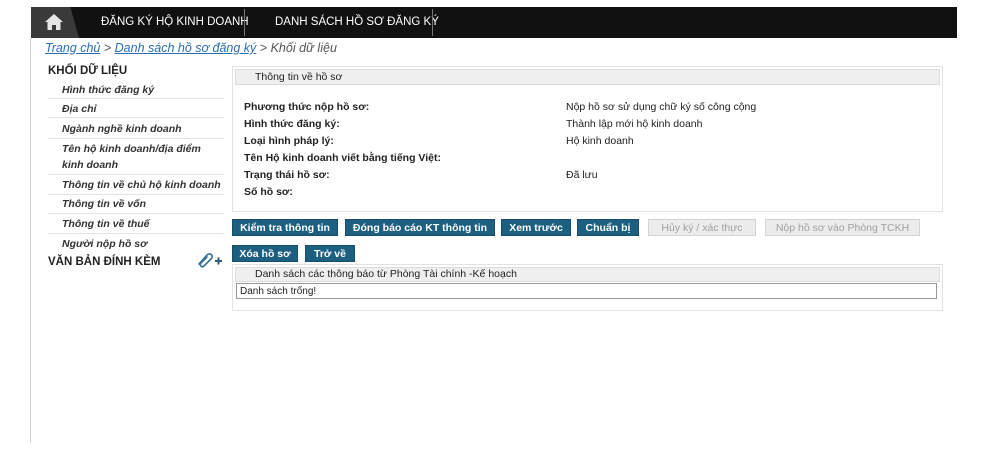  What do you see at coordinates (136, 205) in the screenshot?
I see `sidebar-item-capital: Thông tin về vốn` at bounding box center [136, 205].